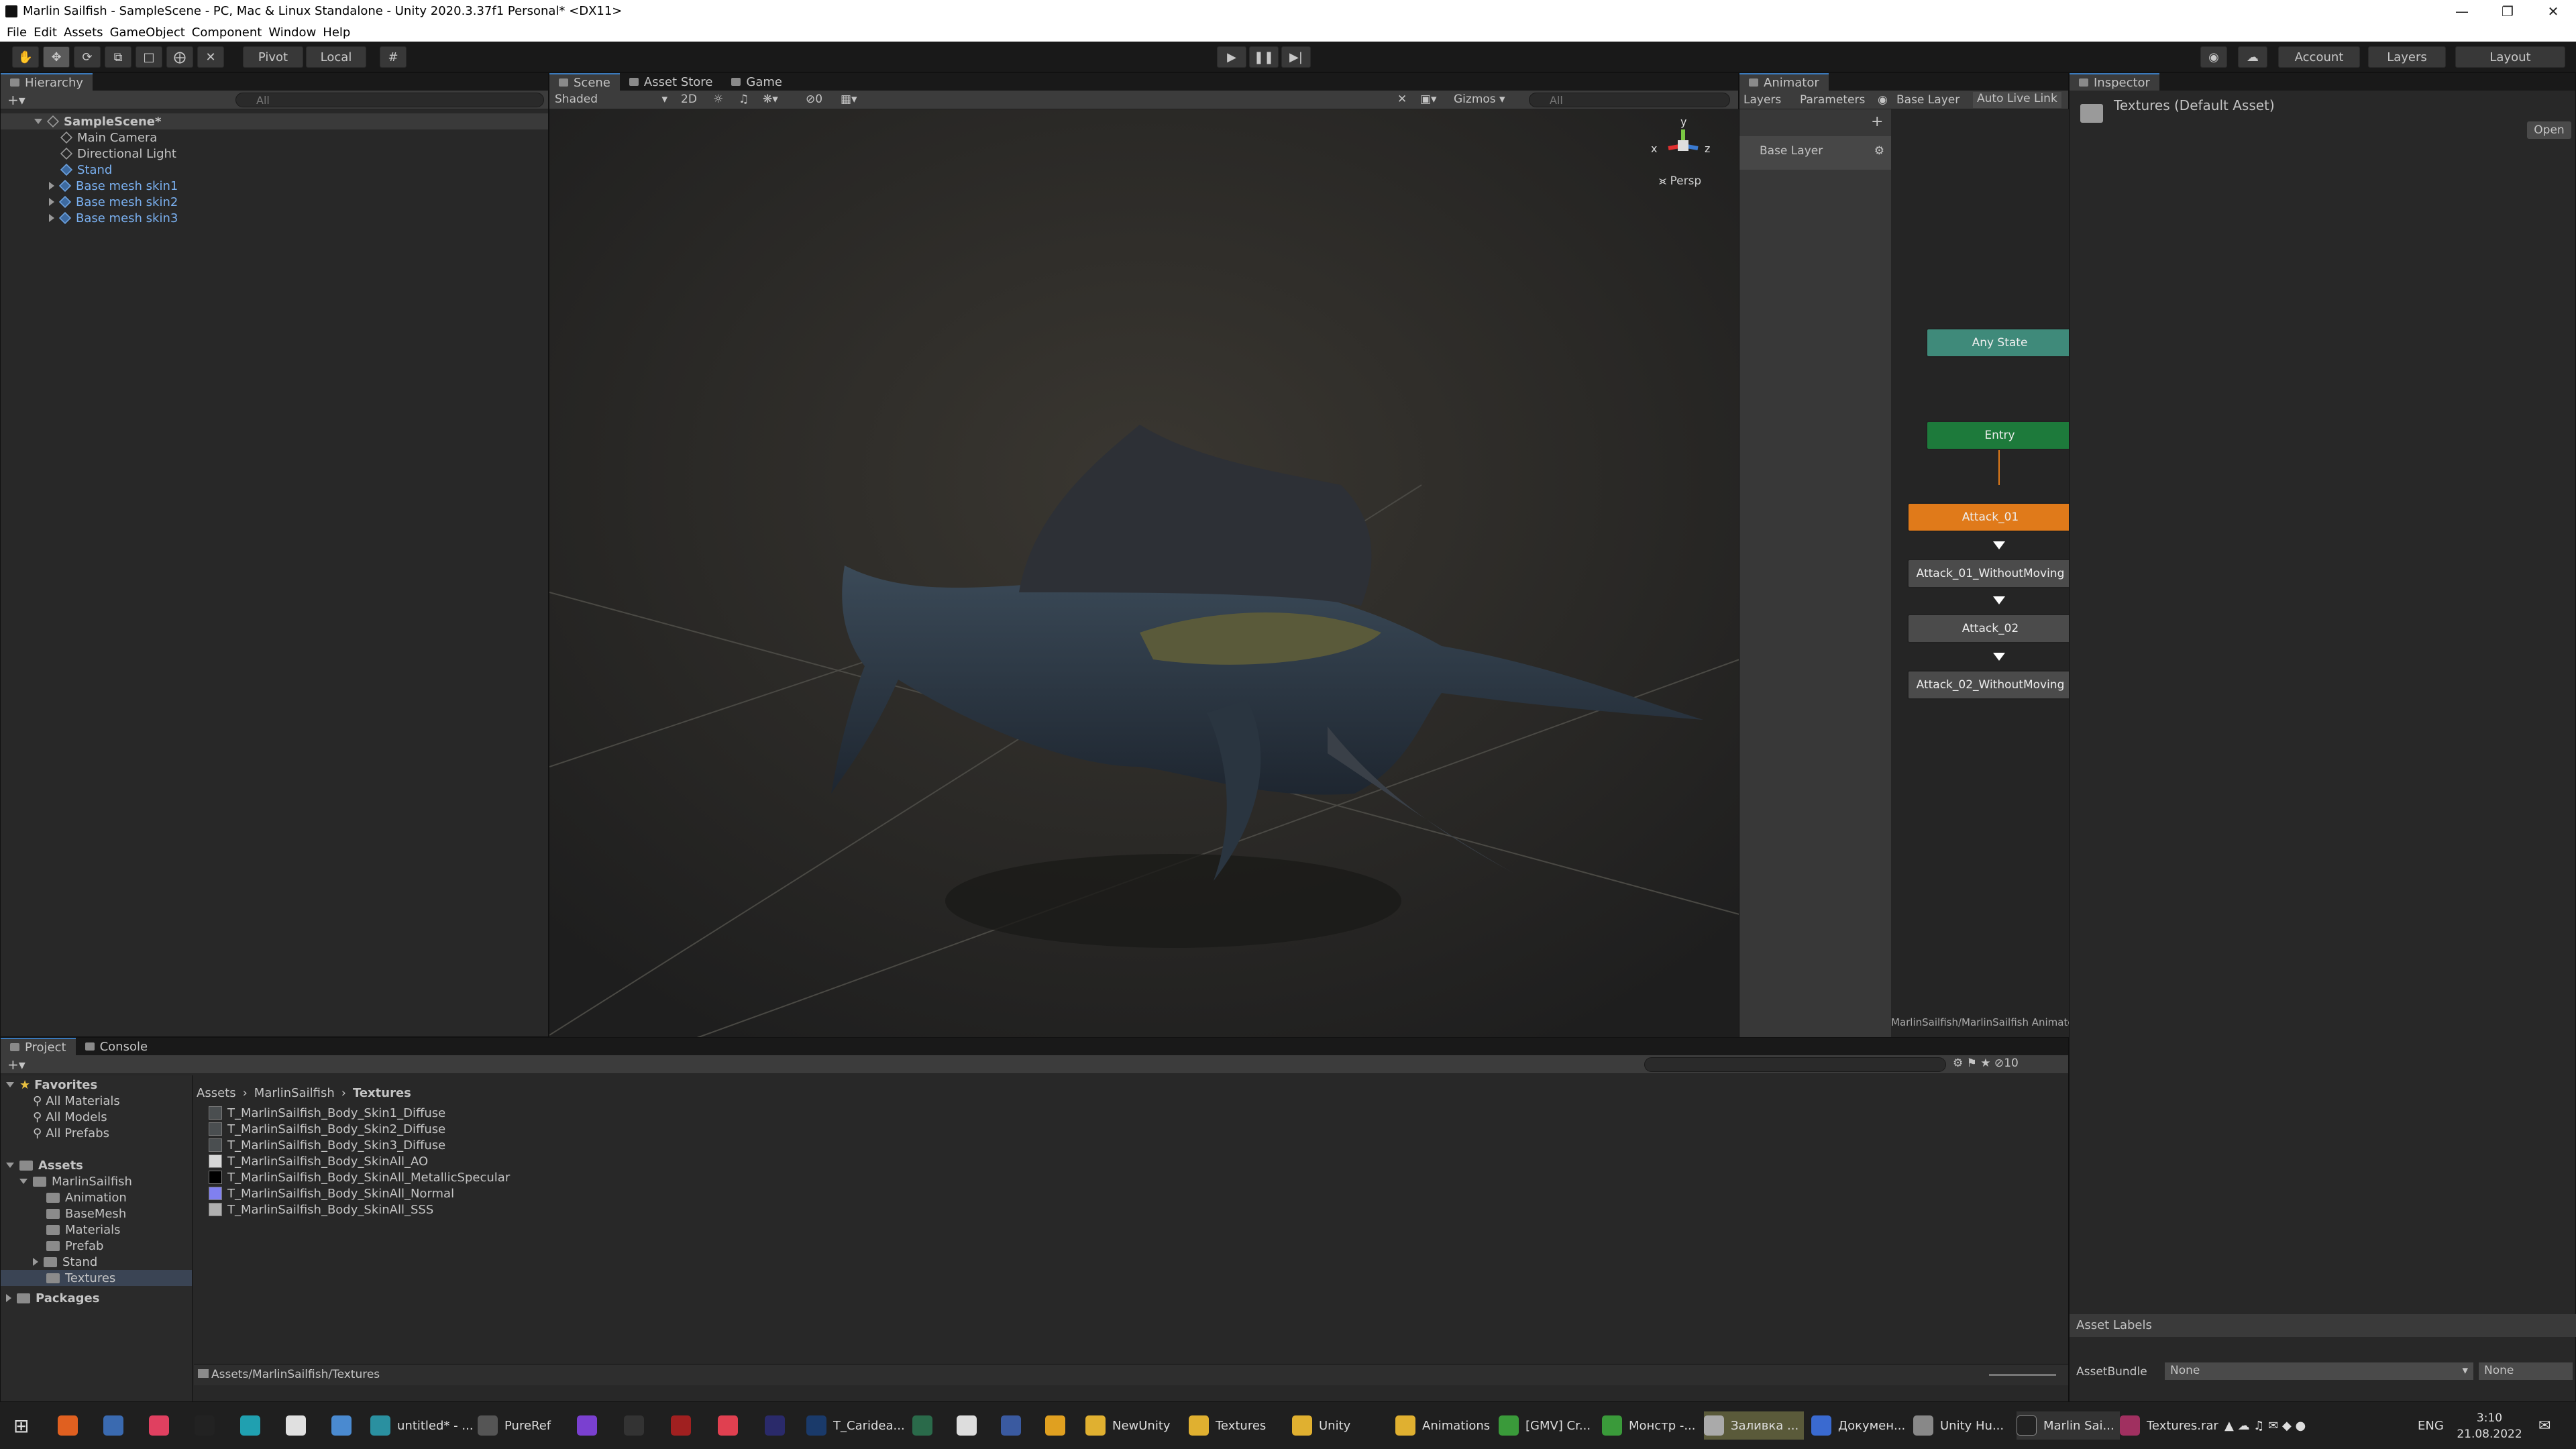  I want to click on menu-edit: Edit, so click(45, 32).